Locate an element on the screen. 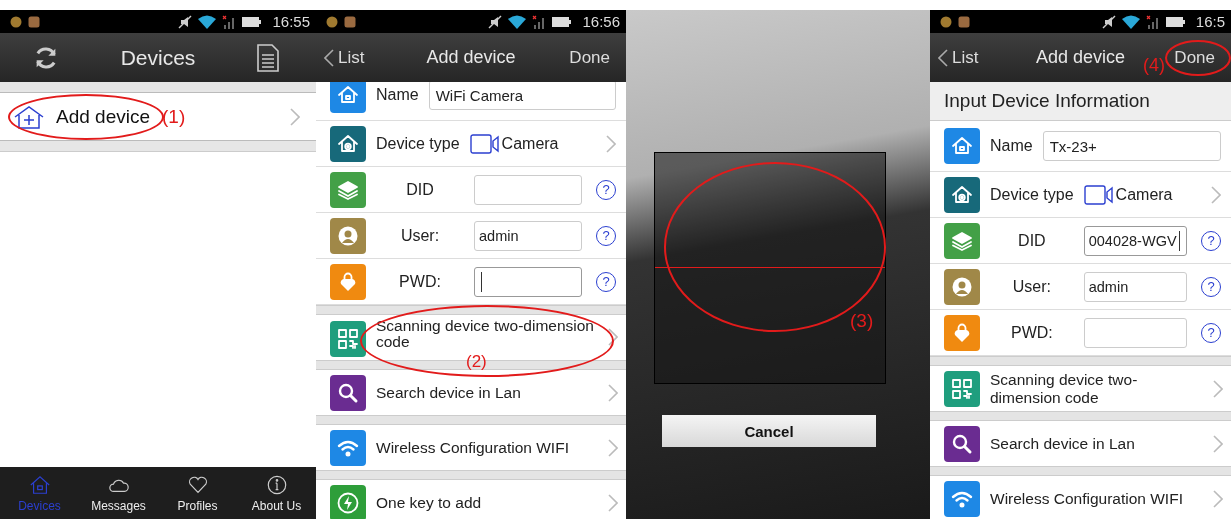 This screenshot has height=519, width=1231. row-label: One key to add is located at coordinates (429, 502).